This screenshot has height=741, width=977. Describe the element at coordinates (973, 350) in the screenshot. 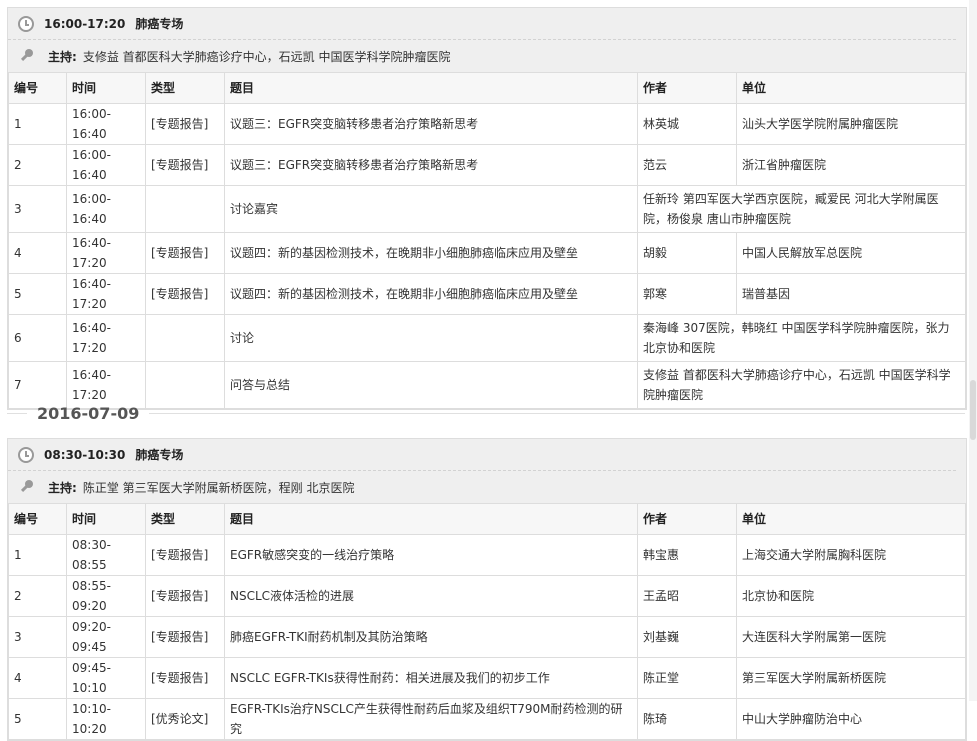

I see `page-scrollbar` at that location.